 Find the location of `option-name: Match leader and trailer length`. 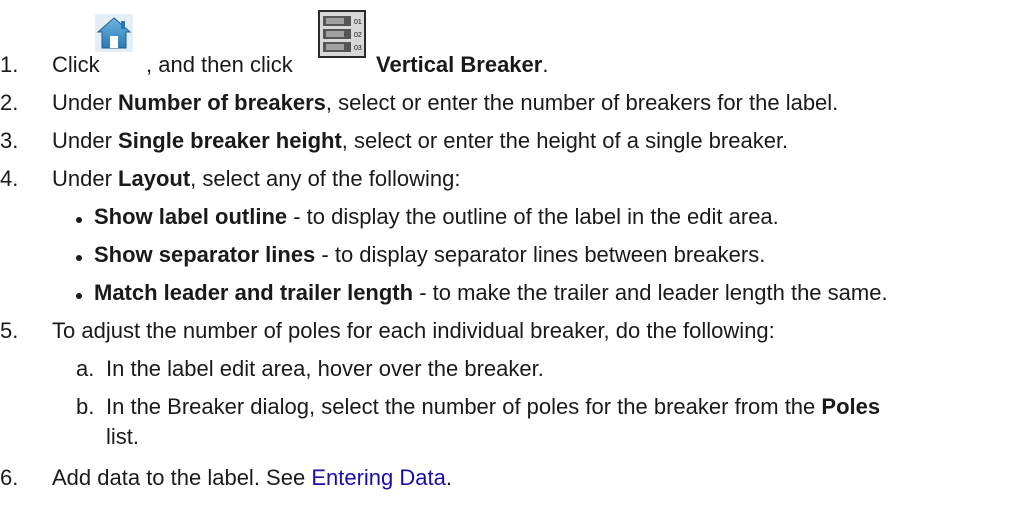

option-name: Match leader and trailer length is located at coordinates (254, 292).